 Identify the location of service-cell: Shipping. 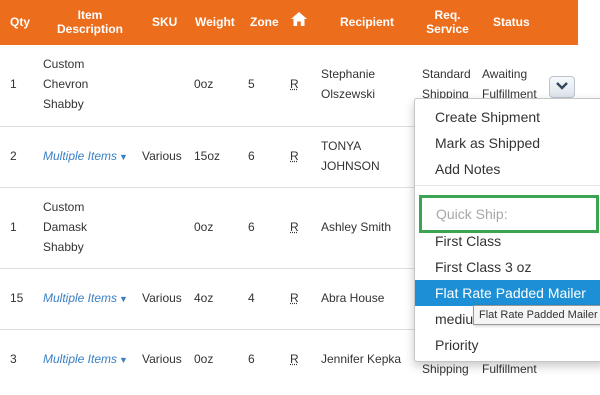
(445, 369).